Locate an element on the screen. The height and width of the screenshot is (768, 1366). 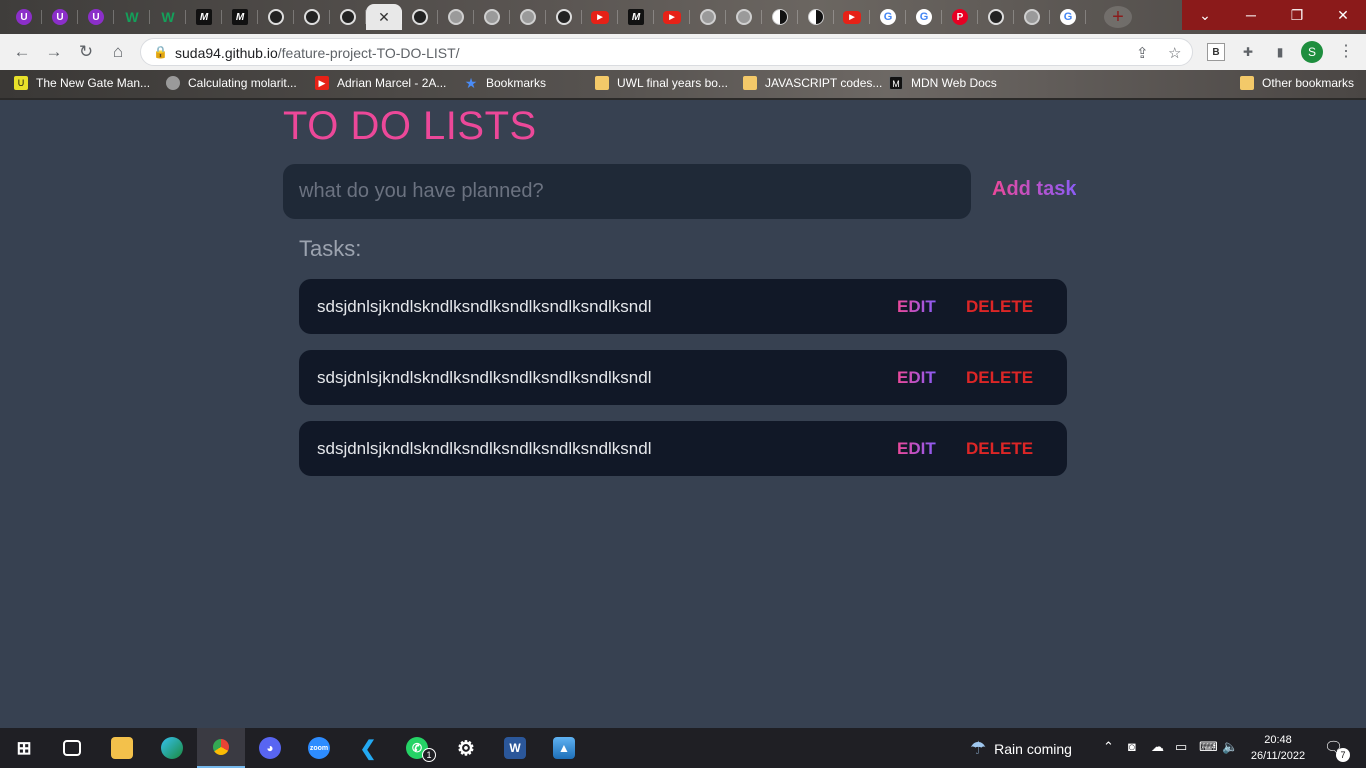
notification-count: 7 is located at coordinates (1343, 755).